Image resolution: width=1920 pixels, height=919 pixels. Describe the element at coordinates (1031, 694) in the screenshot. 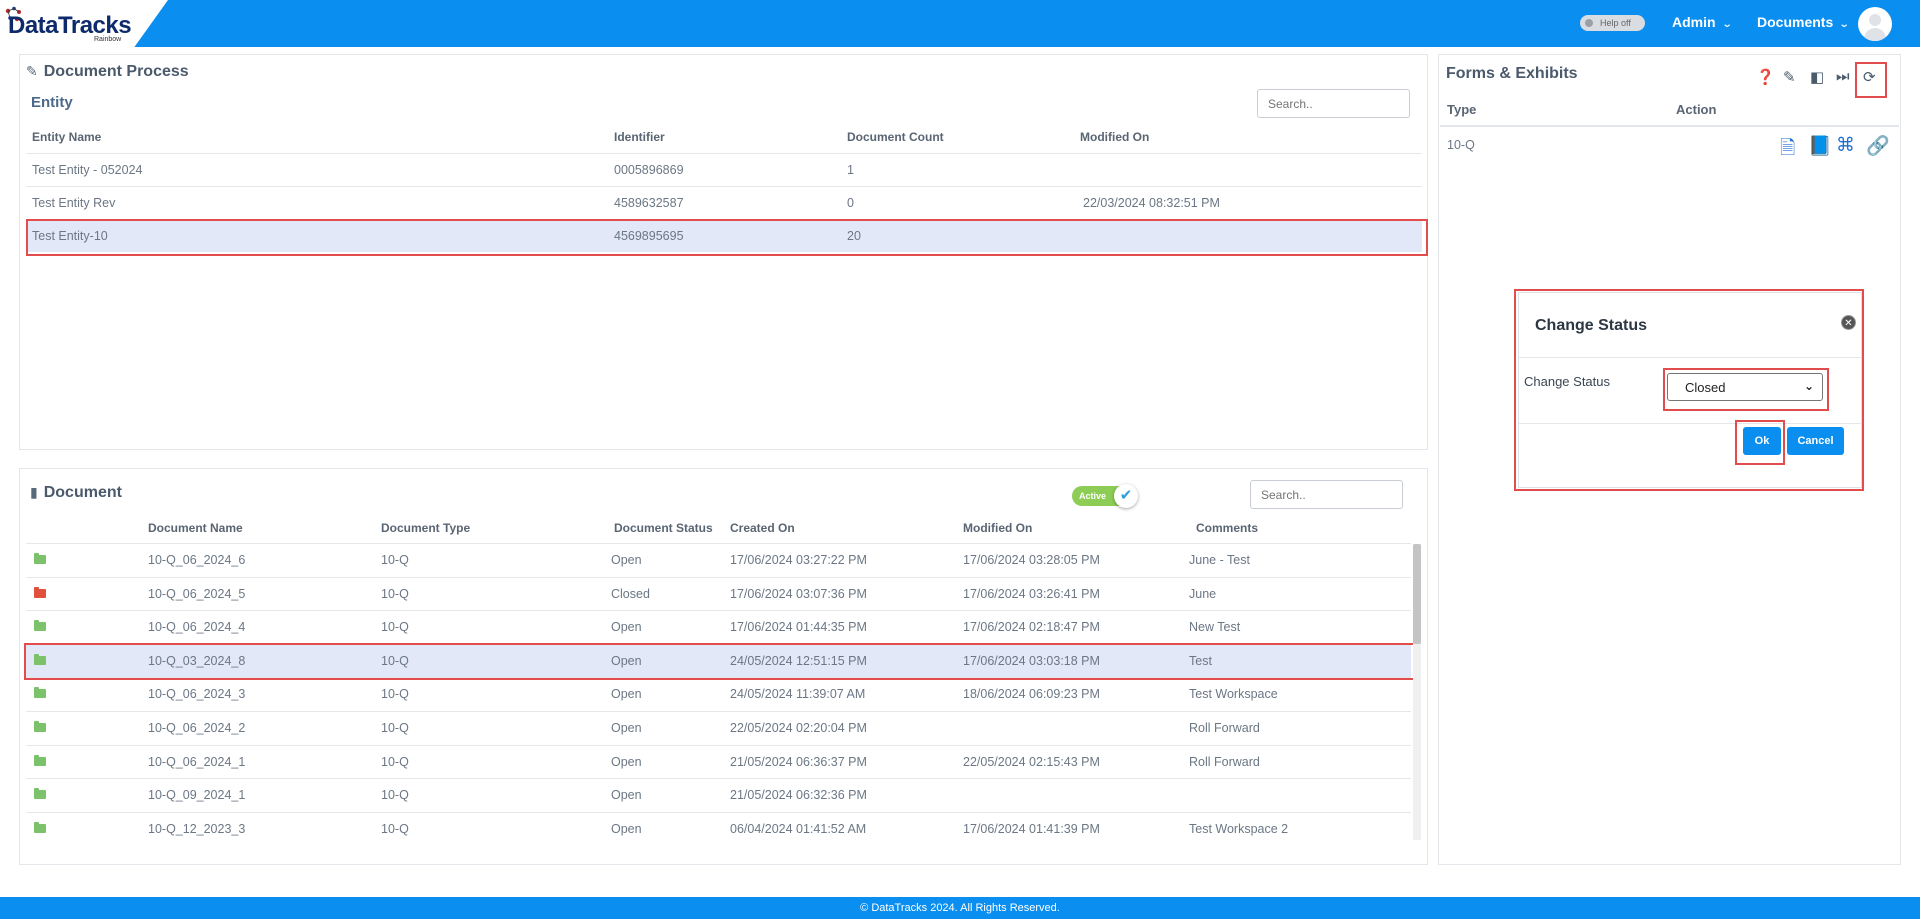

I see `modified-on-cell: 18/06/2024 06:09:23 PM` at that location.